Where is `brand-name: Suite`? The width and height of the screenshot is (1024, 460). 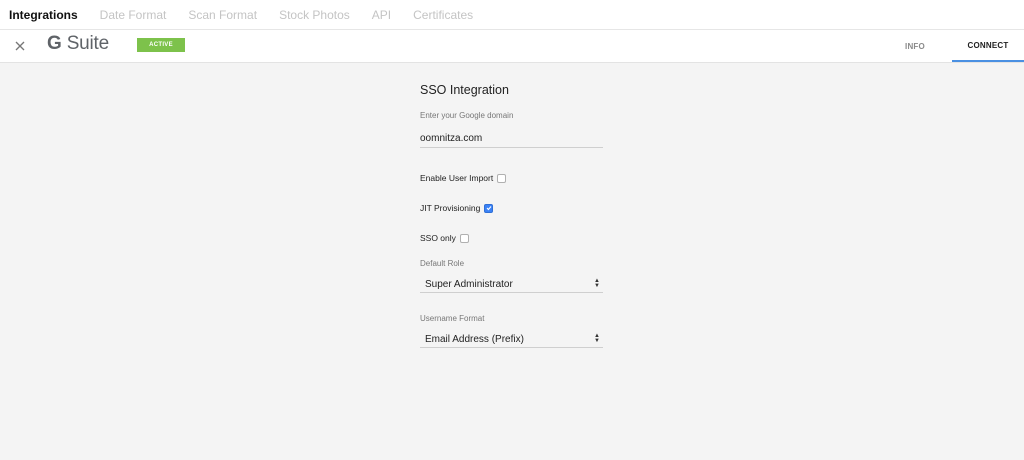 brand-name: Suite is located at coordinates (88, 43).